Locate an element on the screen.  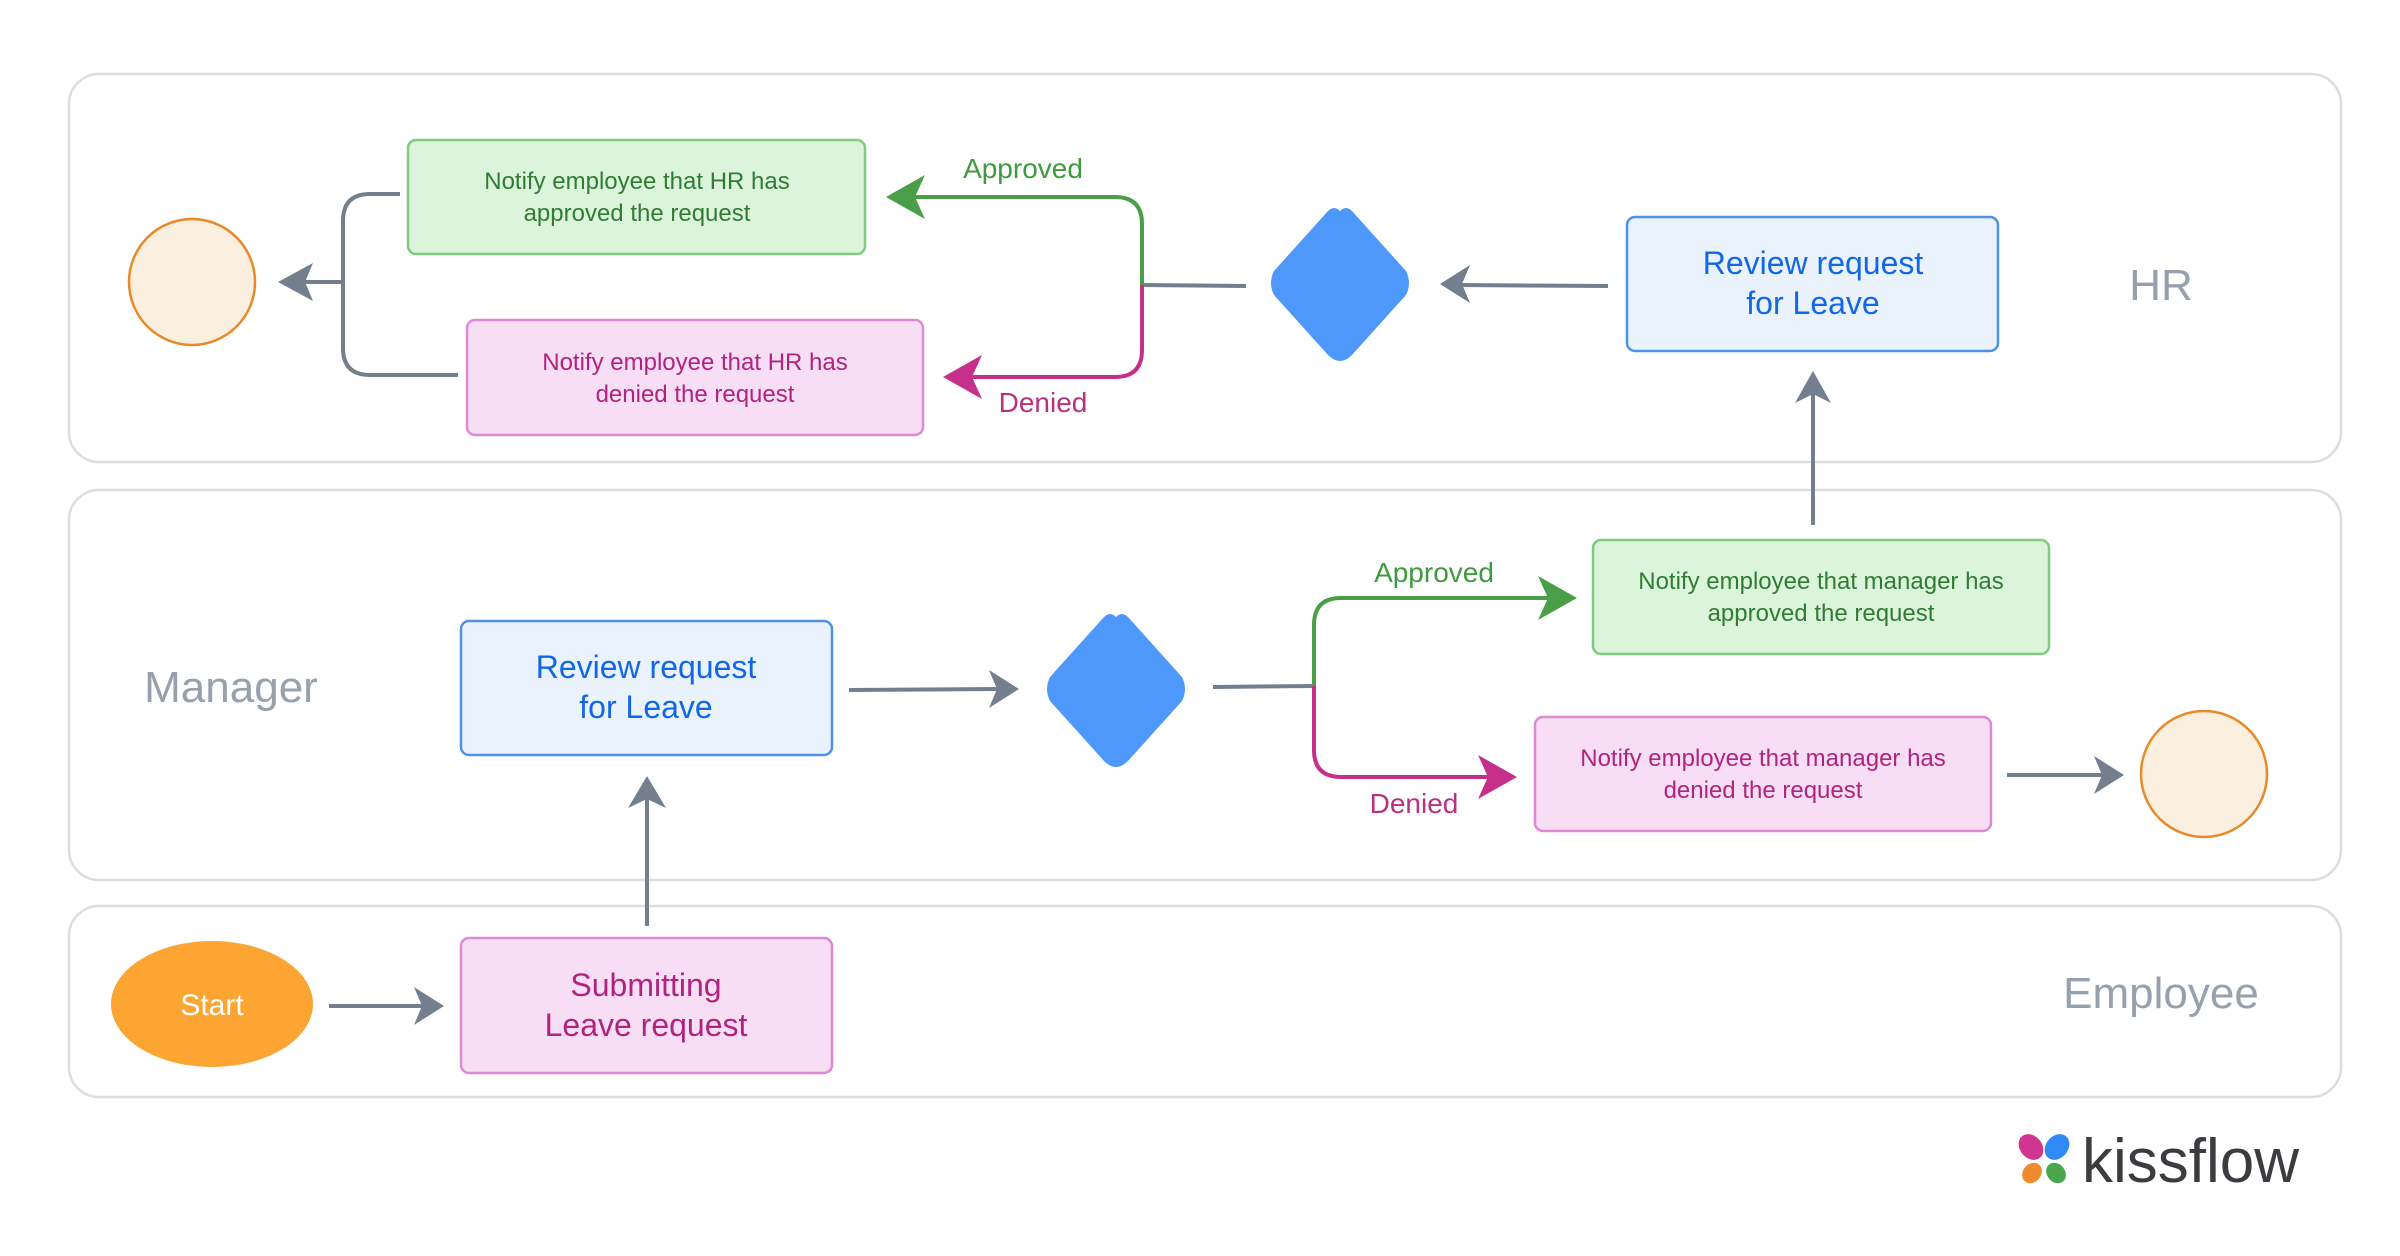
hr-review-task: Review request for Leave is located at coordinates (1812, 284).